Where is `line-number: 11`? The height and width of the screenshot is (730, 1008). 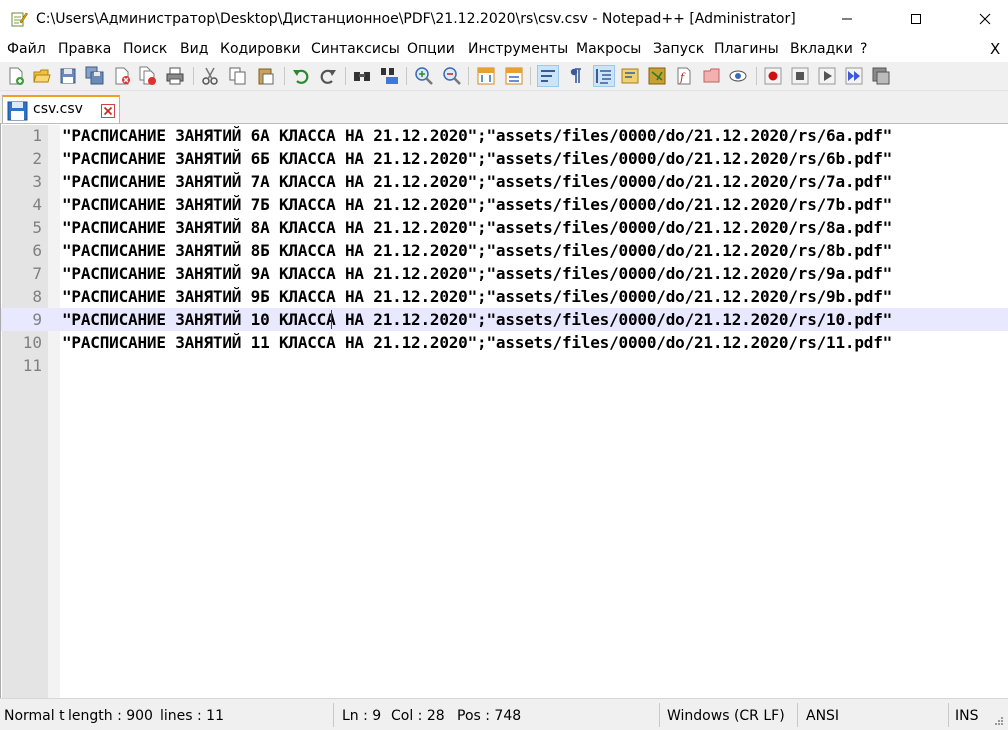 line-number: 11 is located at coordinates (32, 365).